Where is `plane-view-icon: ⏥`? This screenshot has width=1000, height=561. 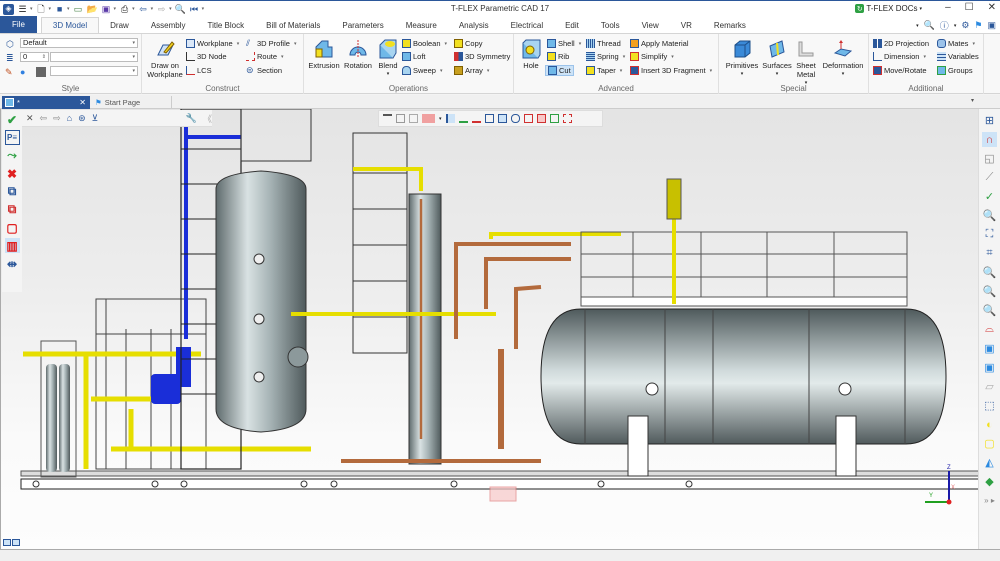
plane-view-icon: ⏥ is located at coordinates (989, 386).